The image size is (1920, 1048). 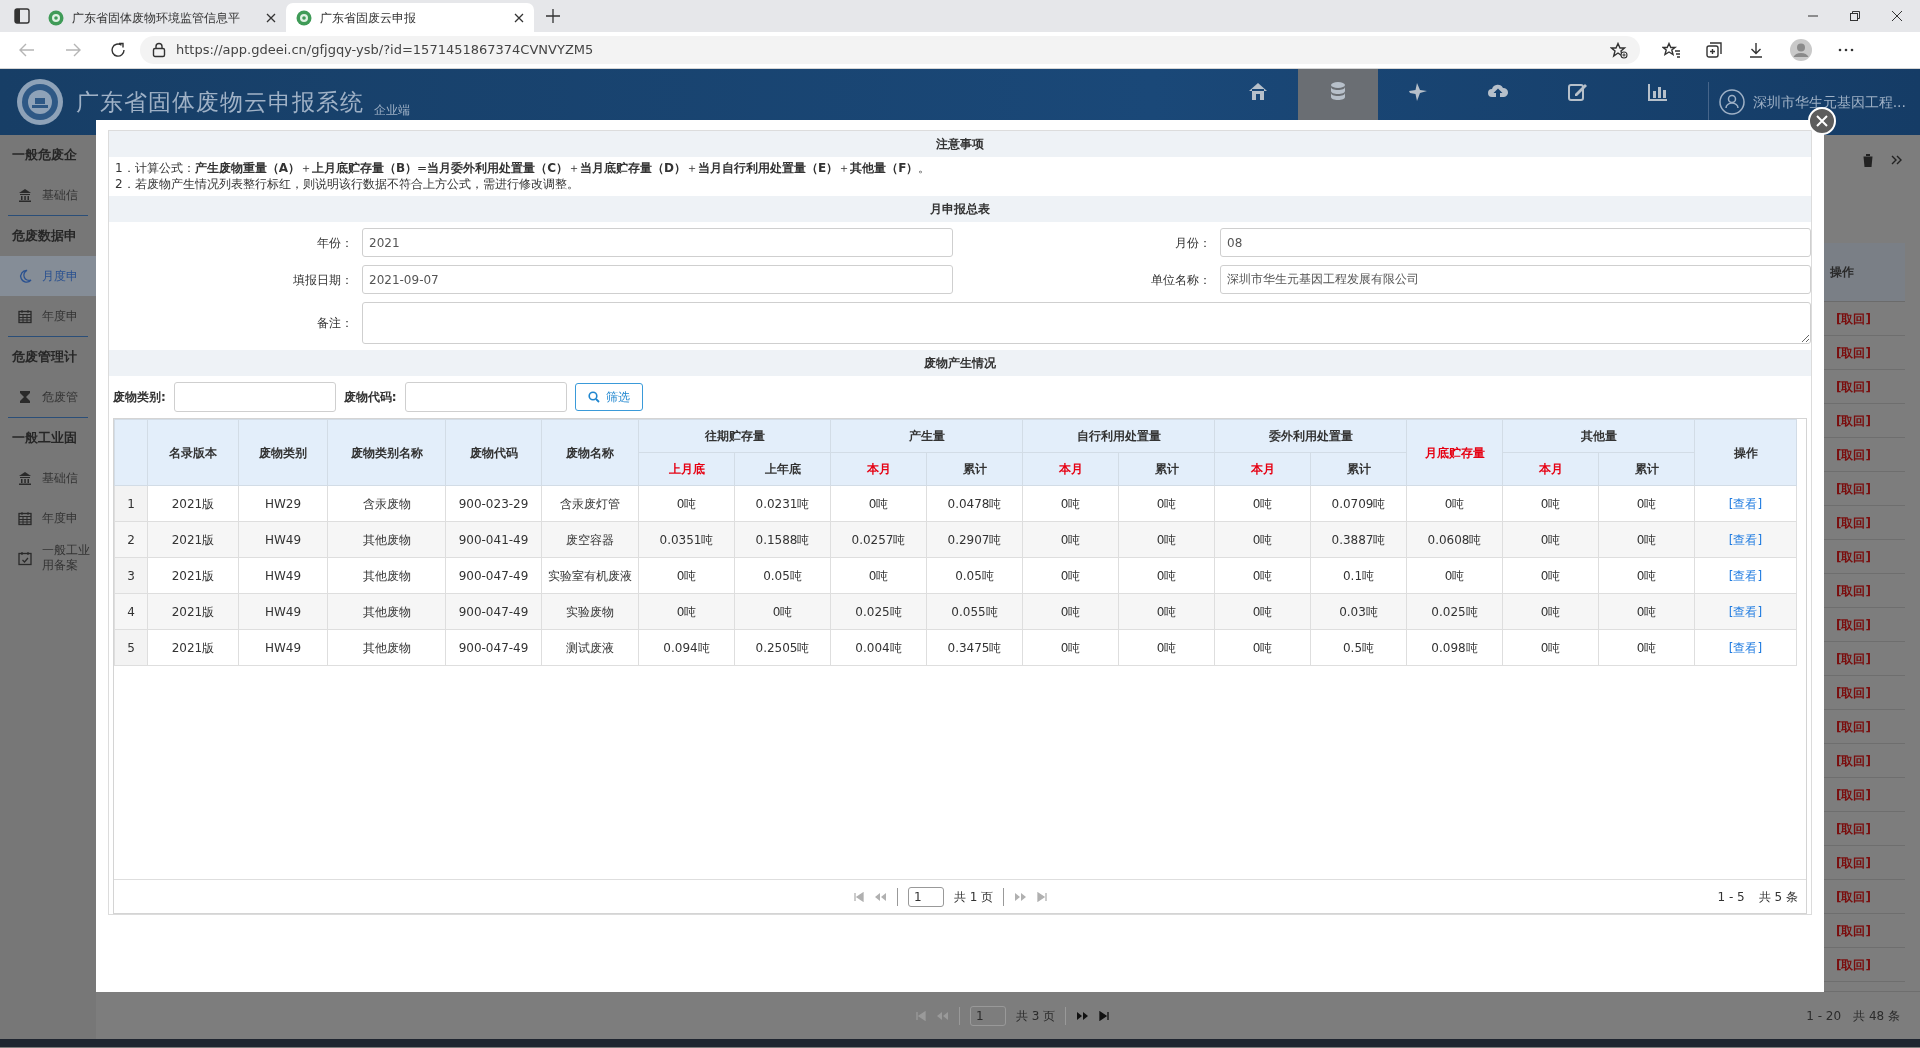 What do you see at coordinates (347, 184) in the screenshot?
I see `note-text: 2．若废物产生情况列表整行标红，则说明该行数据不符合上方公式，需进行修改调整。` at bounding box center [347, 184].